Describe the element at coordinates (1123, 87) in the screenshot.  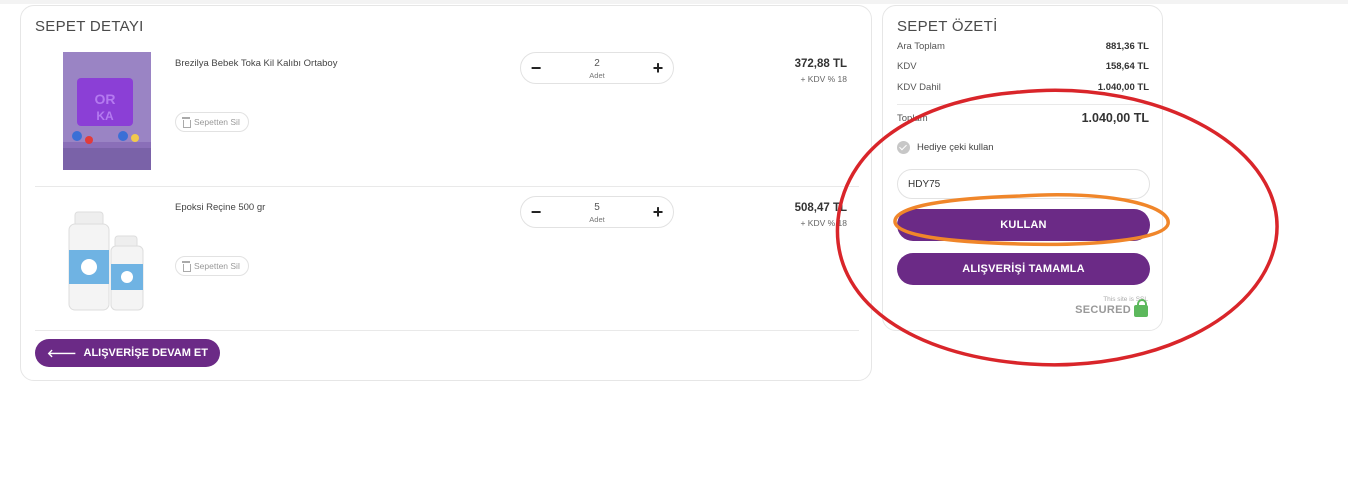
I see `tax-included-value: 1.040,00 TL` at that location.